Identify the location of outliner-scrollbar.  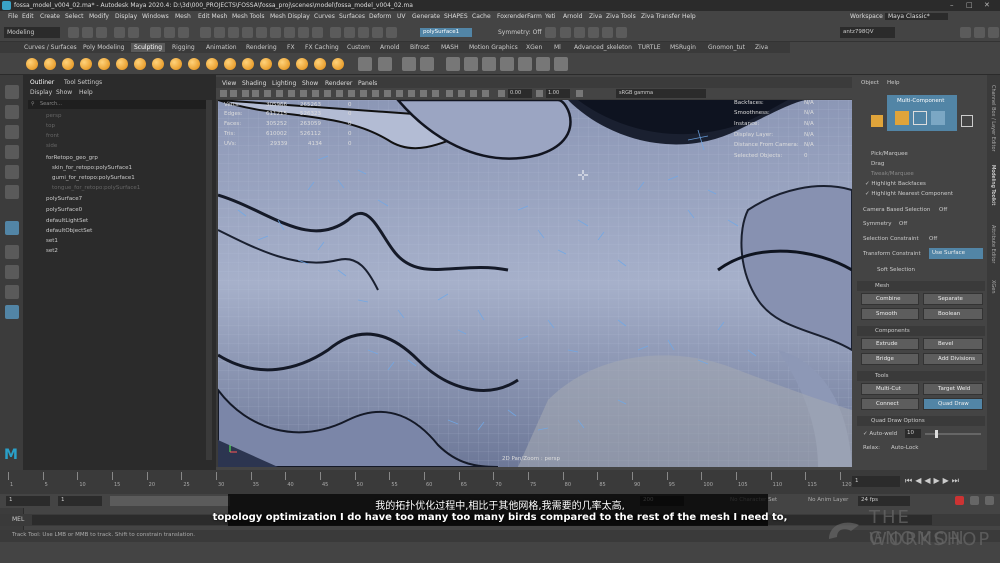
(209, 280).